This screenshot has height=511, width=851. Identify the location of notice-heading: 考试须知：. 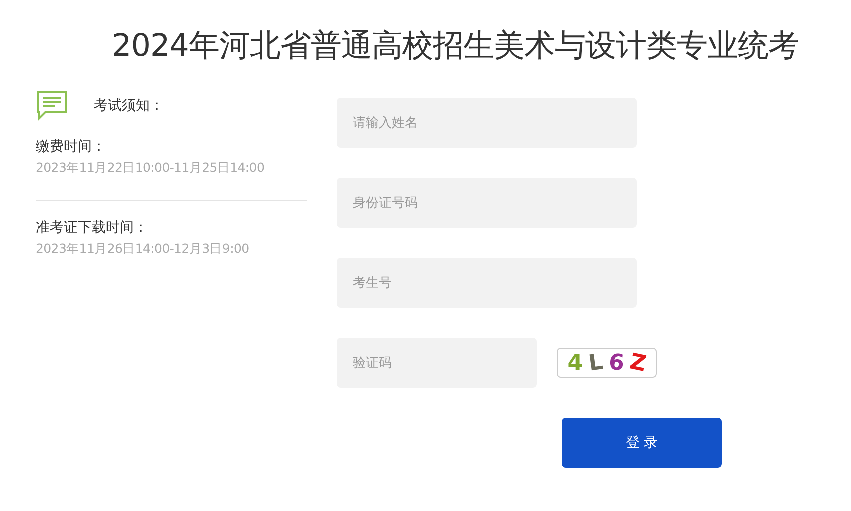
(129, 106).